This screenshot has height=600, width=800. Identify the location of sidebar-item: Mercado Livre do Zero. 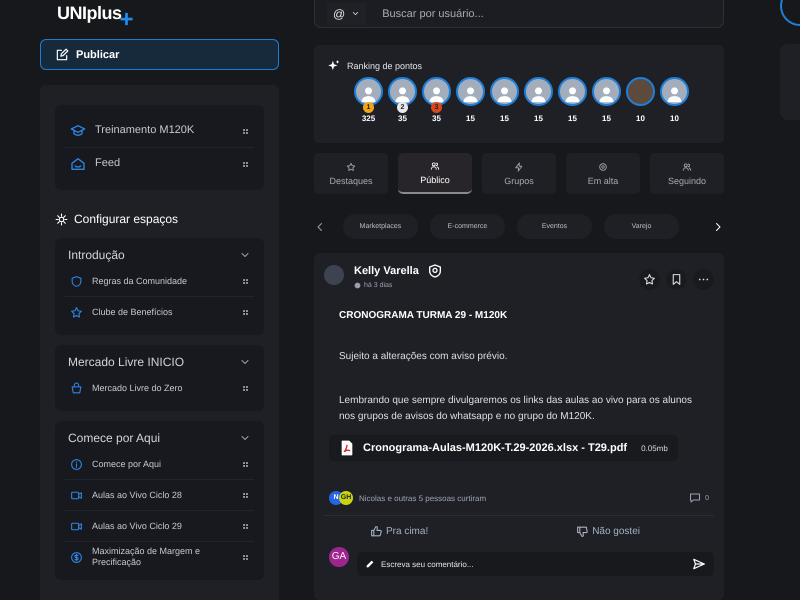
(159, 388).